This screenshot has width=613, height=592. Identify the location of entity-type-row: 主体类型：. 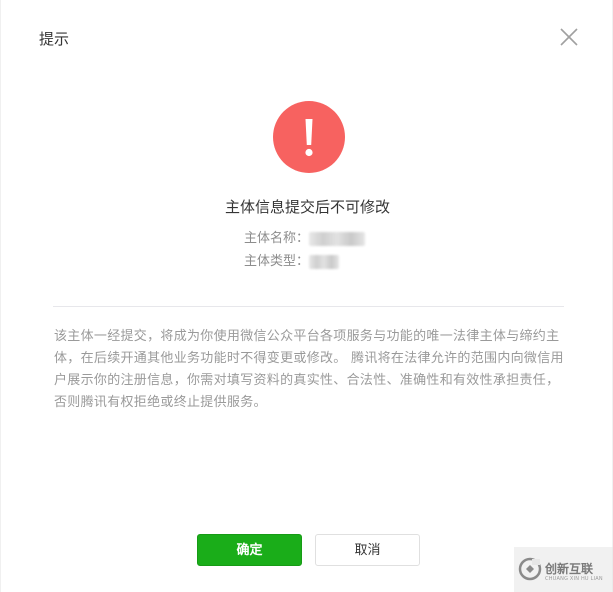
(292, 262).